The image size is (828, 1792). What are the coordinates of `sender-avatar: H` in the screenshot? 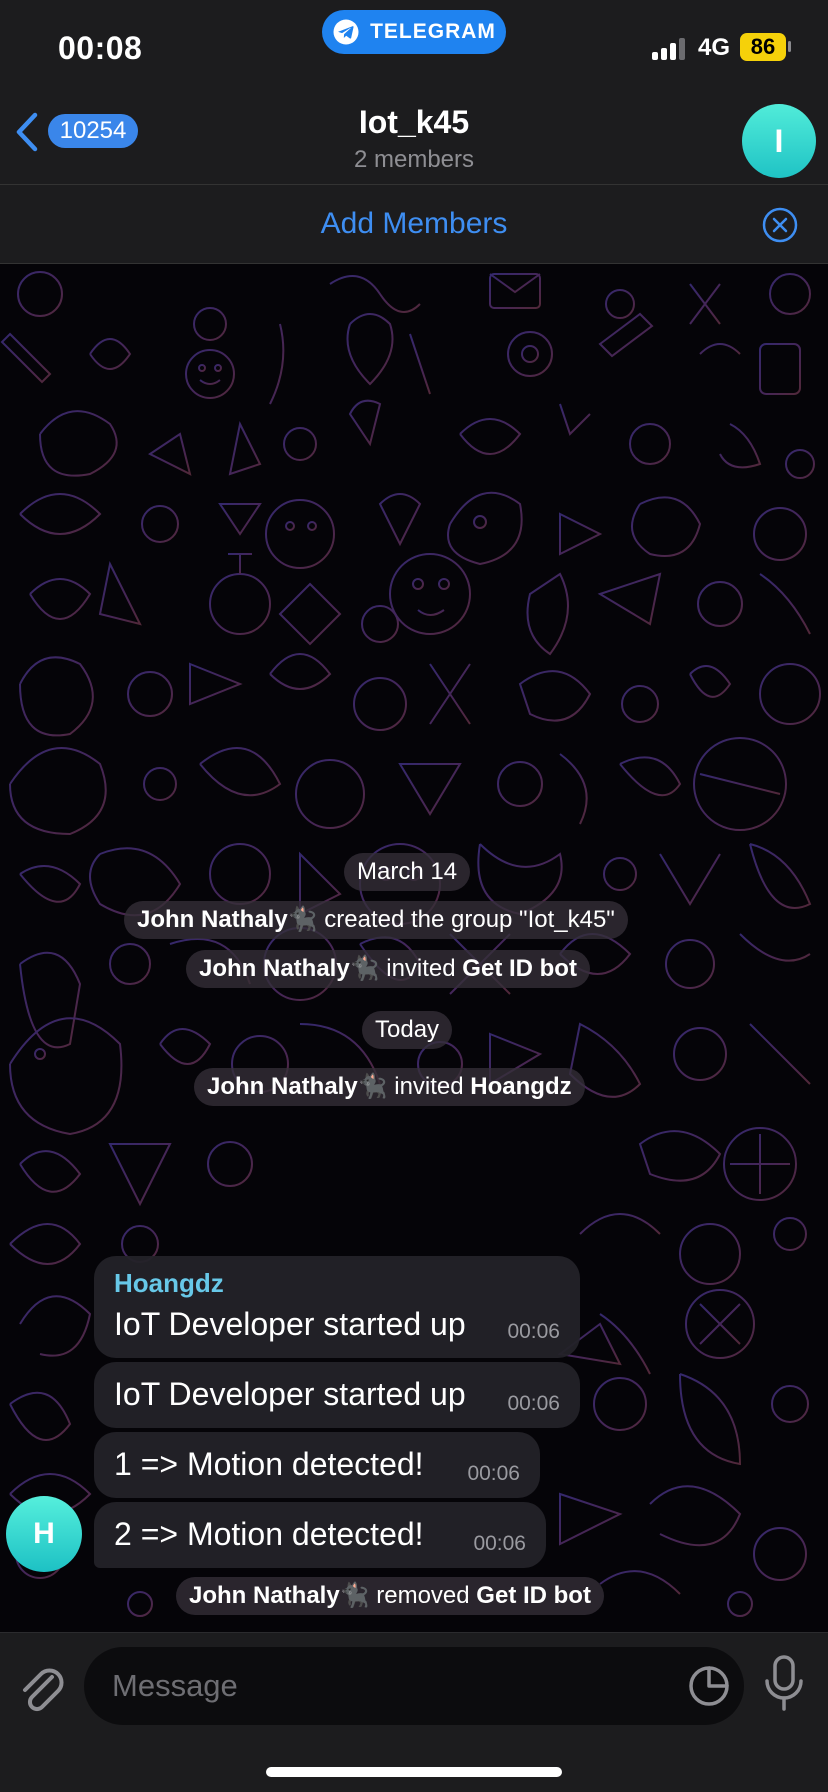 It's located at (44, 1534).